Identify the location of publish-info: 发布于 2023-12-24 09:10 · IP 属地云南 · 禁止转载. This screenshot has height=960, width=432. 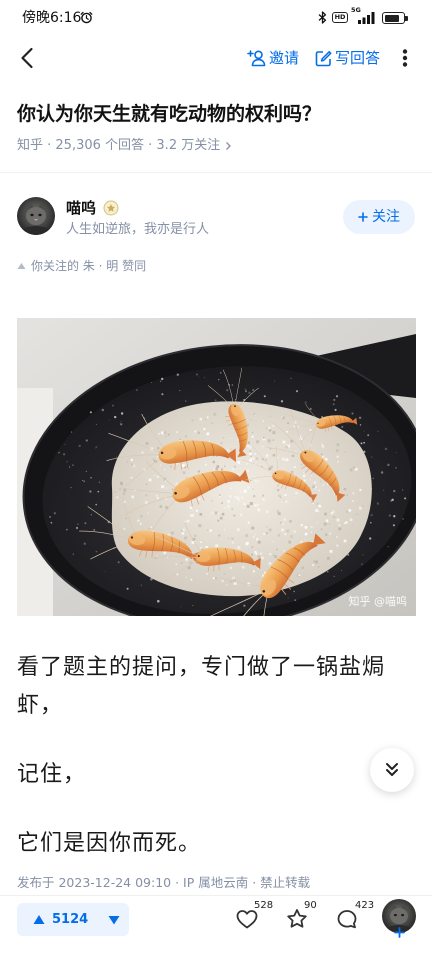
(164, 882).